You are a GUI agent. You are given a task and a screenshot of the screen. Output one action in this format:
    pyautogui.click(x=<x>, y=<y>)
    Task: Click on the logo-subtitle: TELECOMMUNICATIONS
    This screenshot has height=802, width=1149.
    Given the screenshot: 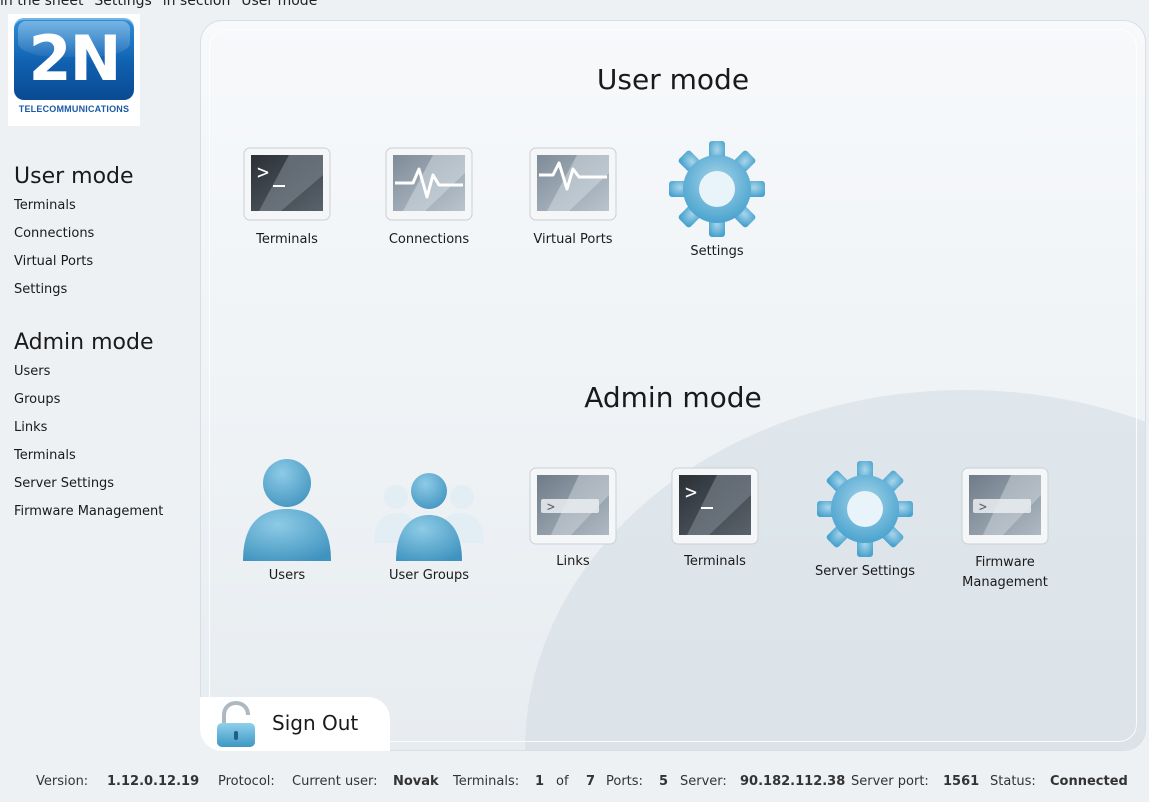 What is the action you would take?
    pyautogui.click(x=74, y=109)
    